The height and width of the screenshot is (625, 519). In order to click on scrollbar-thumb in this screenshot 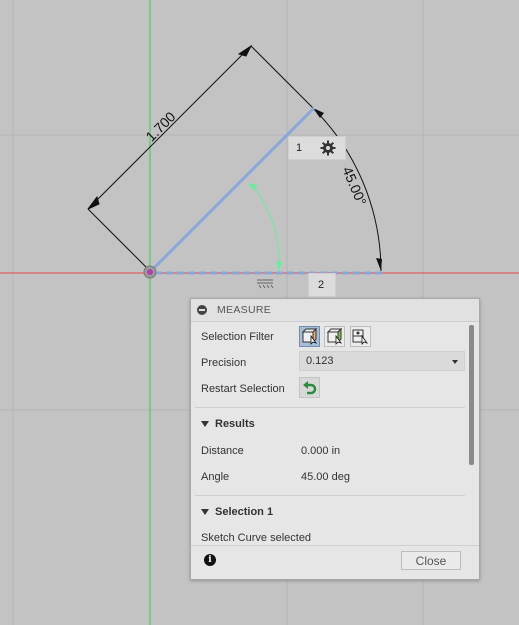, I will do `click(471, 395)`.